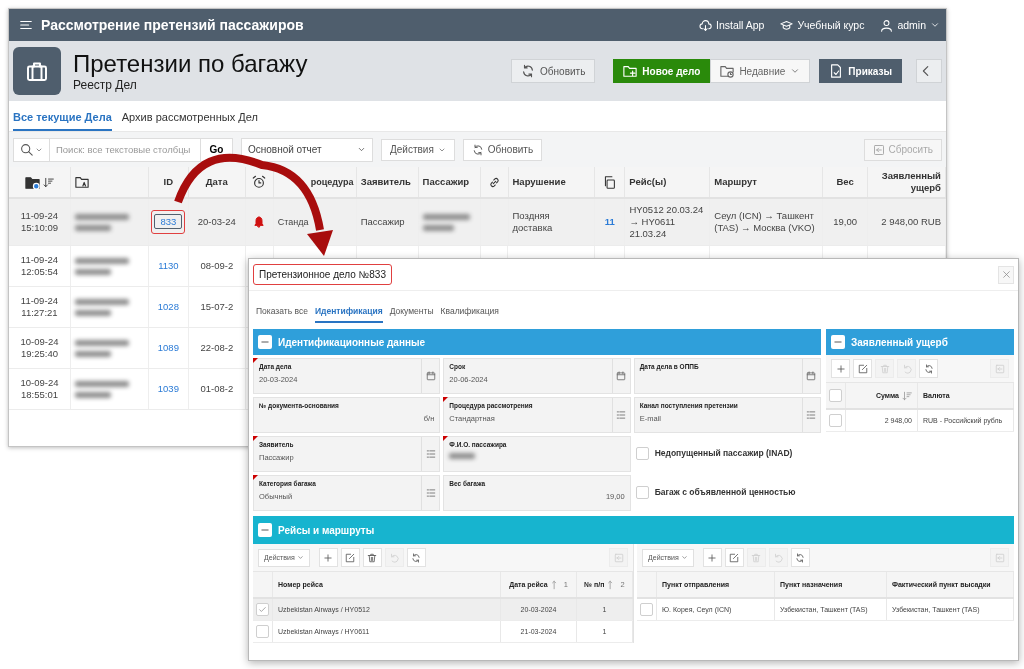  Describe the element at coordinates (216, 182) in the screenshot. I see `column-header: Дата` at that location.